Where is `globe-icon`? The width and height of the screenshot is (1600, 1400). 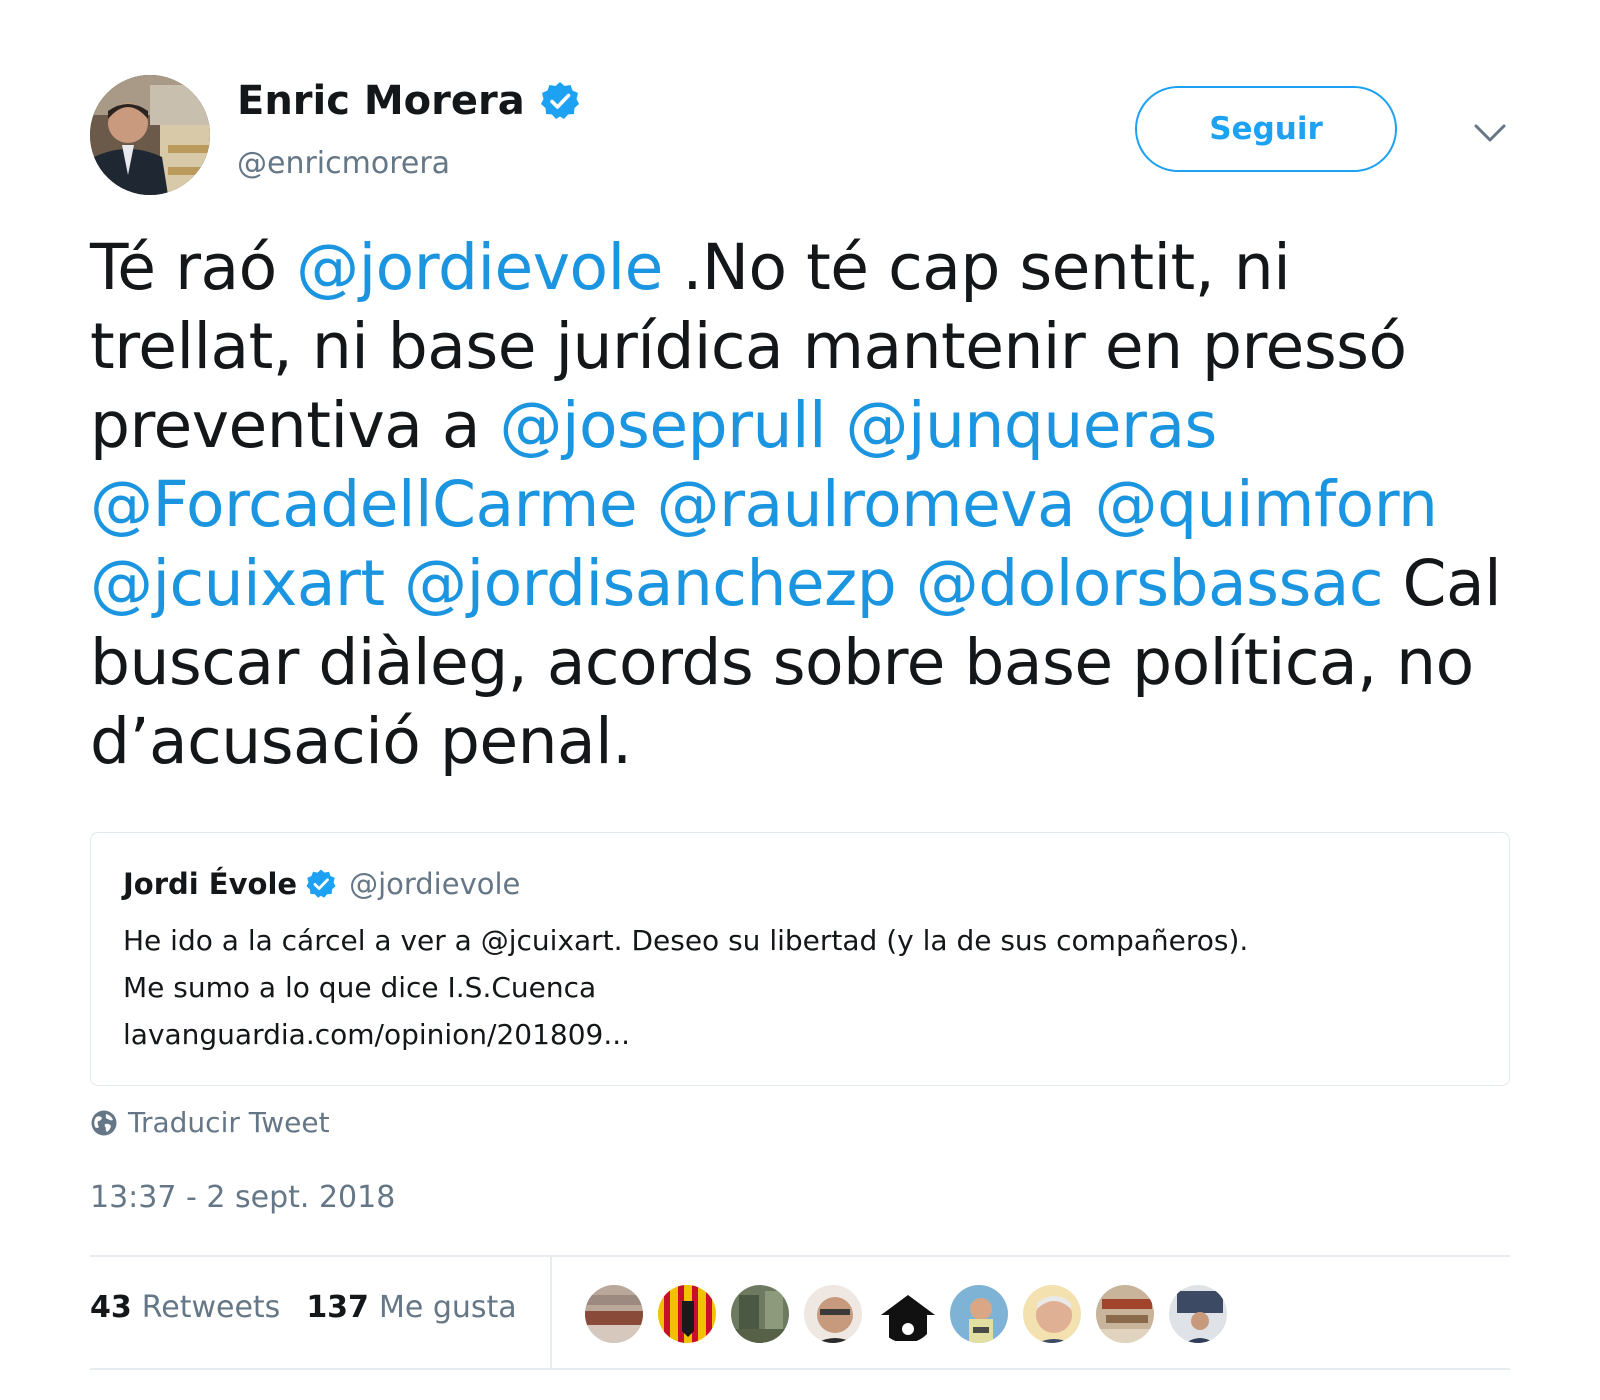
globe-icon is located at coordinates (104, 1123).